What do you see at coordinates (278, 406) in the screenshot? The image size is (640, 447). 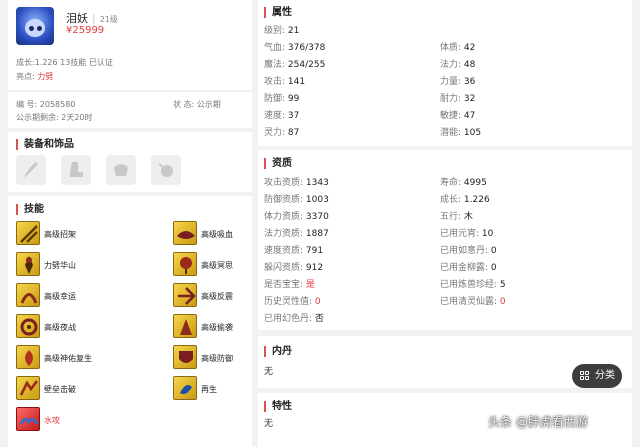 I see `traits-title: 特性` at bounding box center [278, 406].